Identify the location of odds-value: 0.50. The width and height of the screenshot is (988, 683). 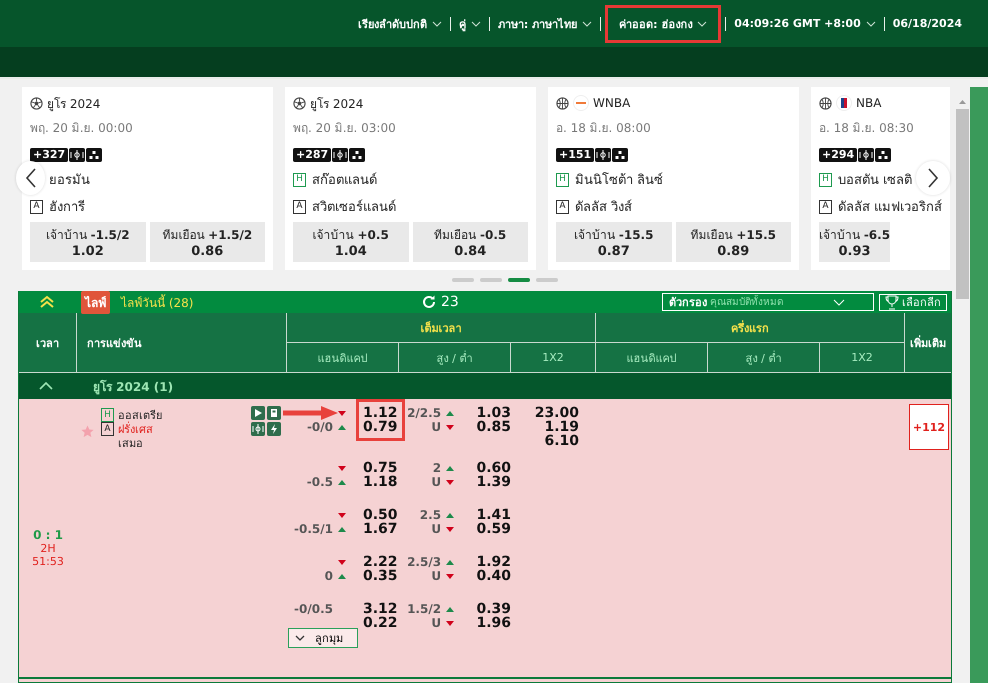
(380, 515).